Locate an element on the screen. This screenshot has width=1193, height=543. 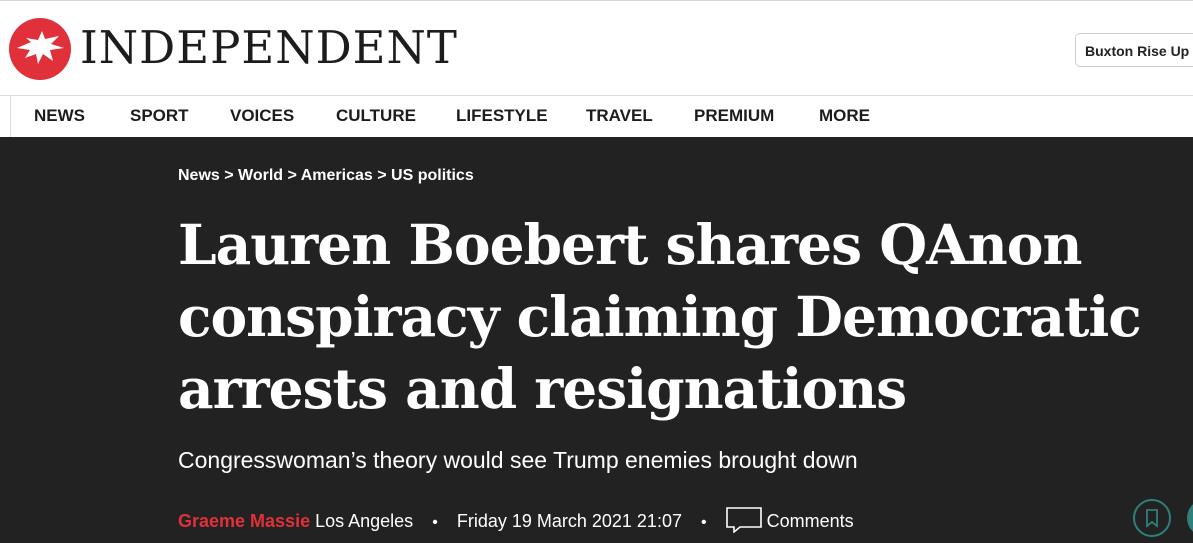
breadcrumb: News > World > Americas > US politics is located at coordinates (326, 176).